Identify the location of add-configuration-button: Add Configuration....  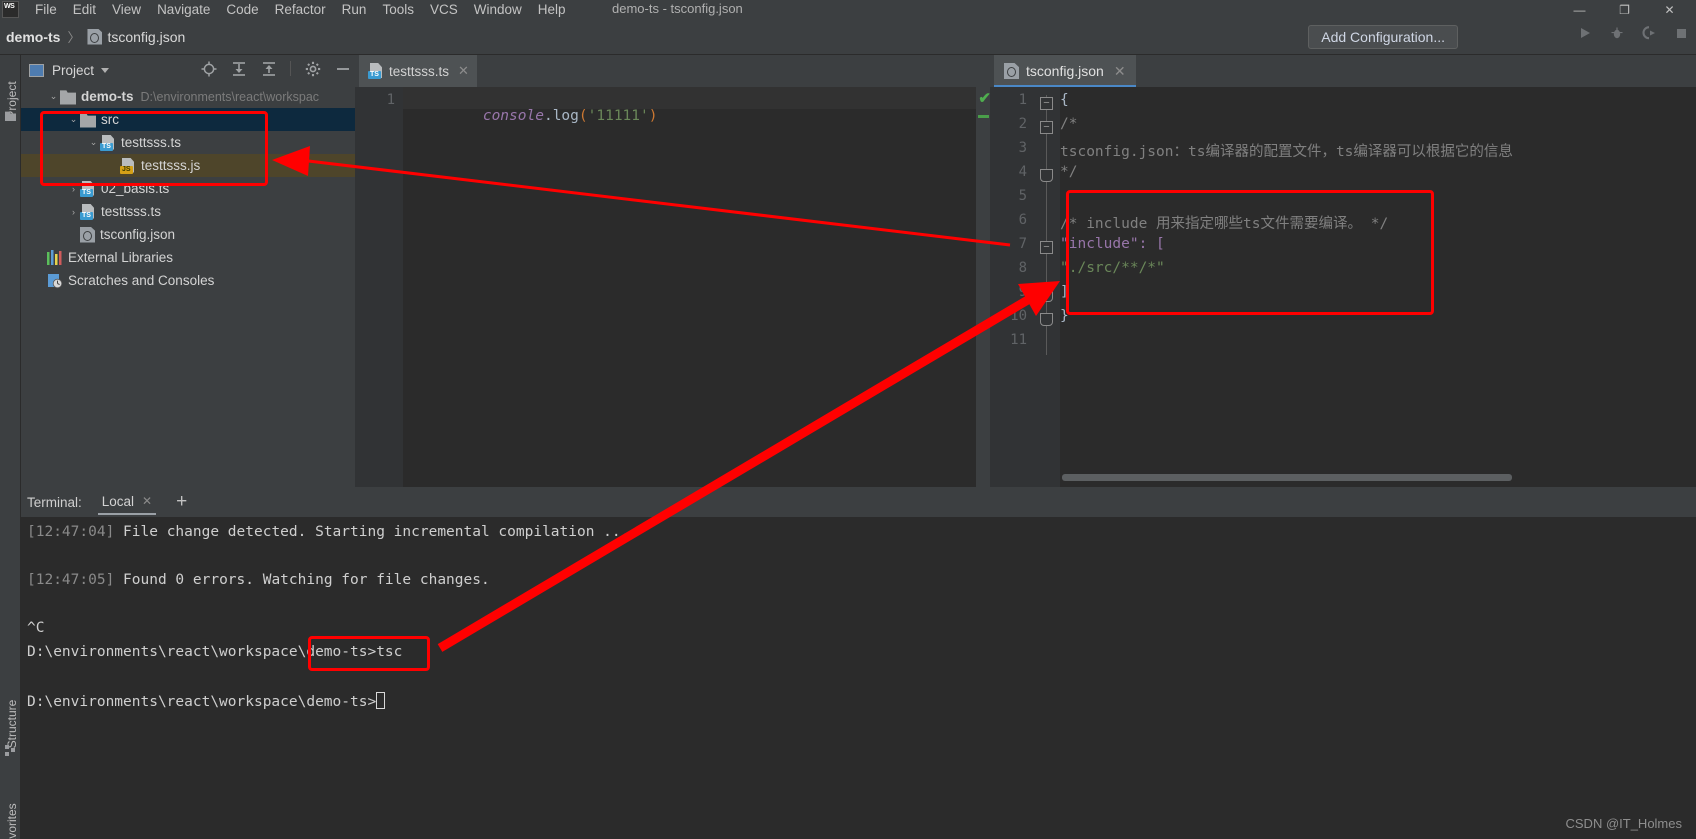
(1383, 37).